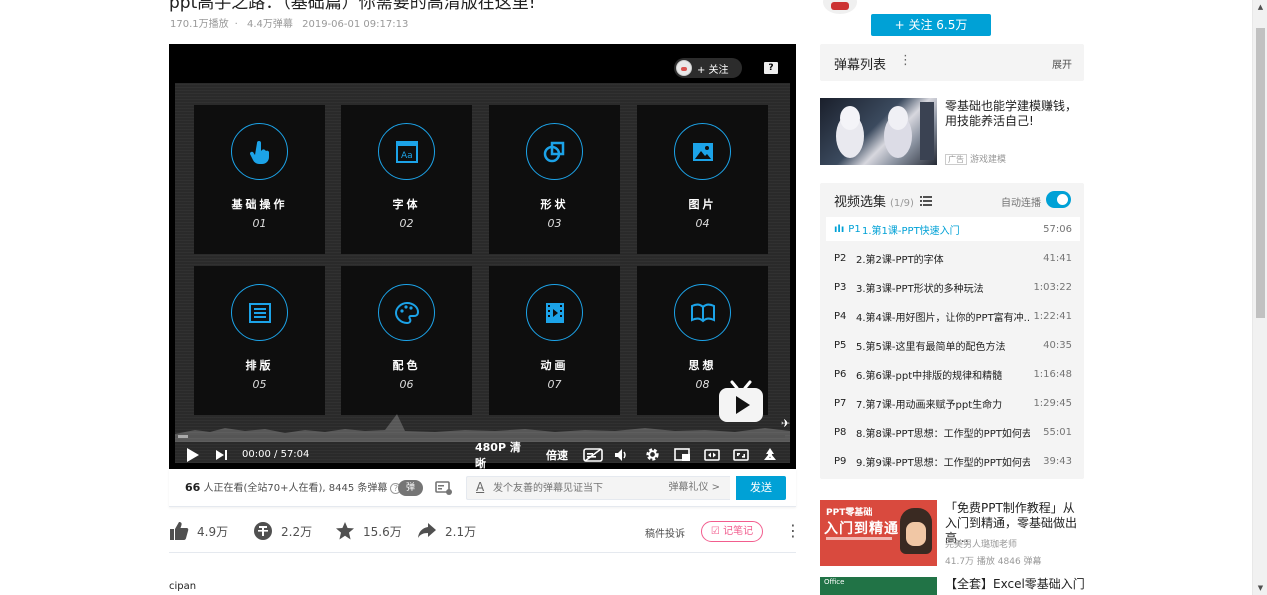 This screenshot has width=1267, height=595. Describe the element at coordinates (259, 204) in the screenshot. I see `tile-label: 基础操作` at that location.